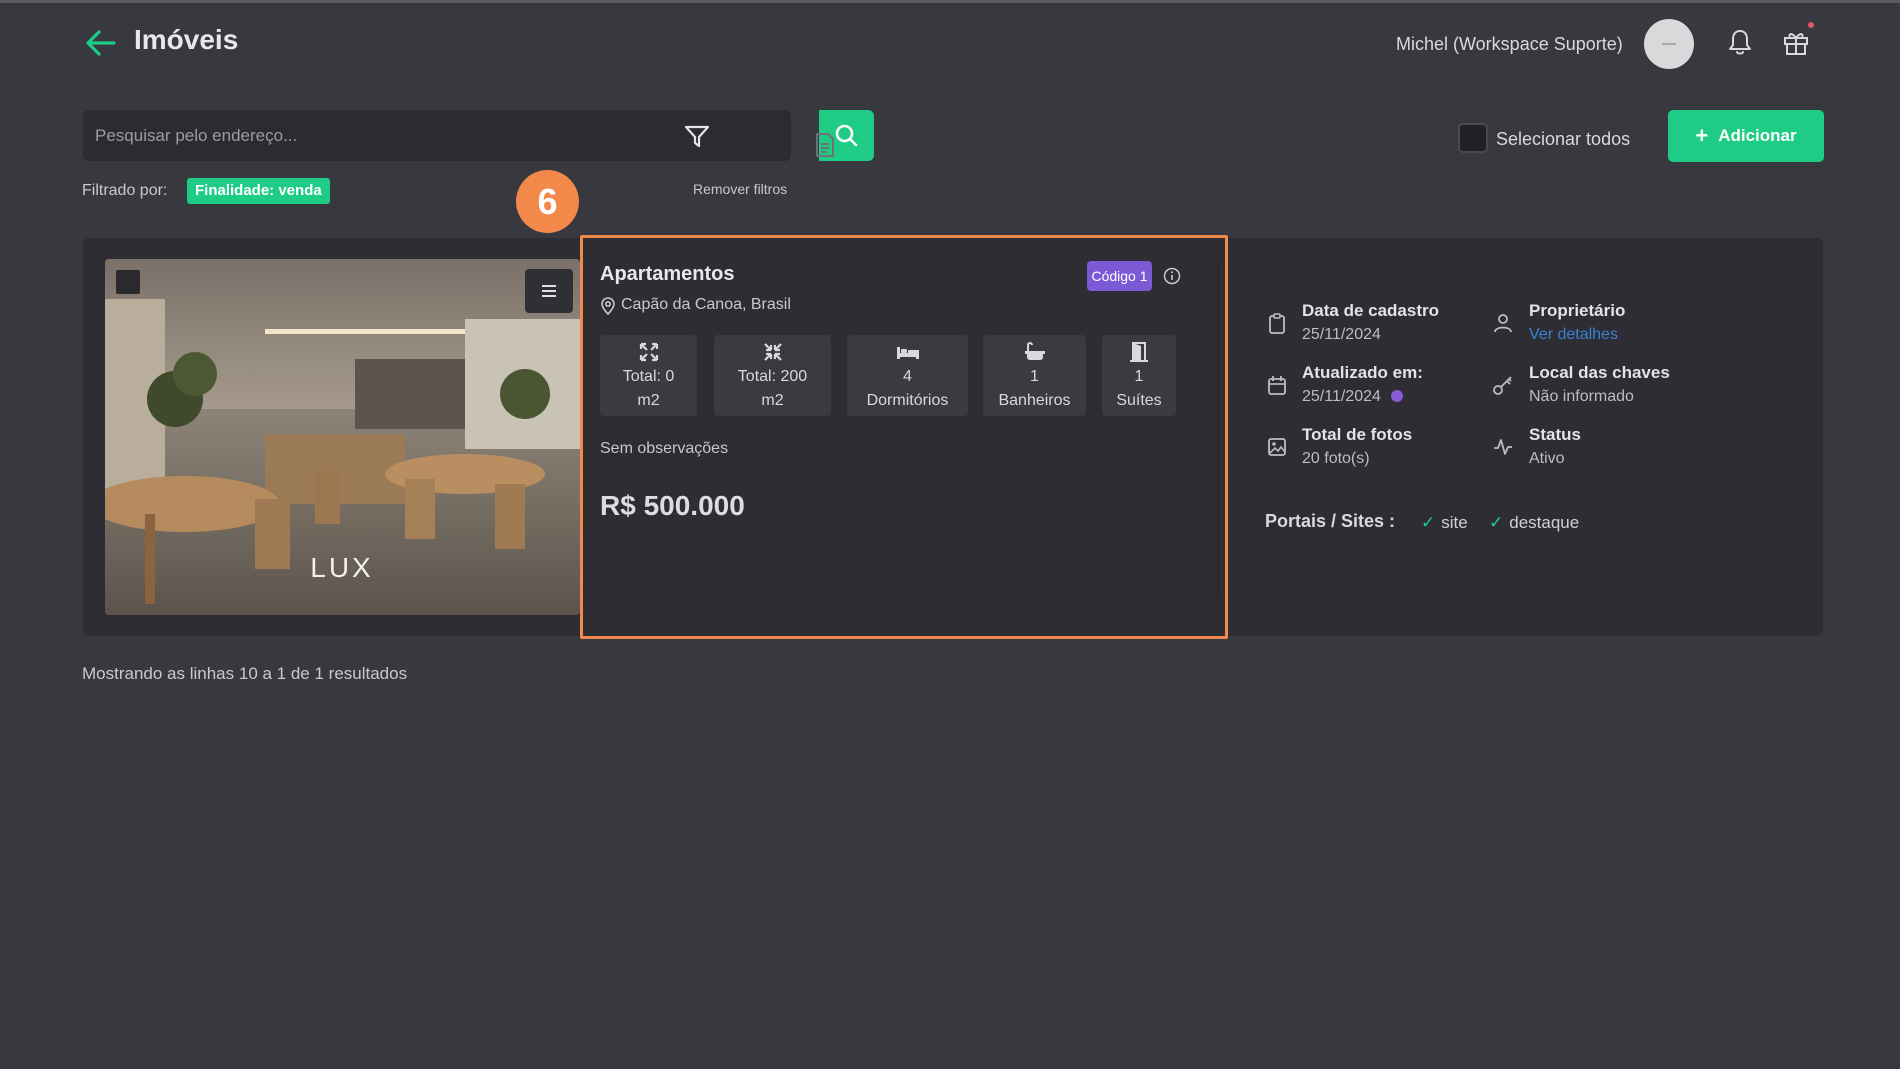  I want to click on portal-site: ✓ site, so click(1444, 523).